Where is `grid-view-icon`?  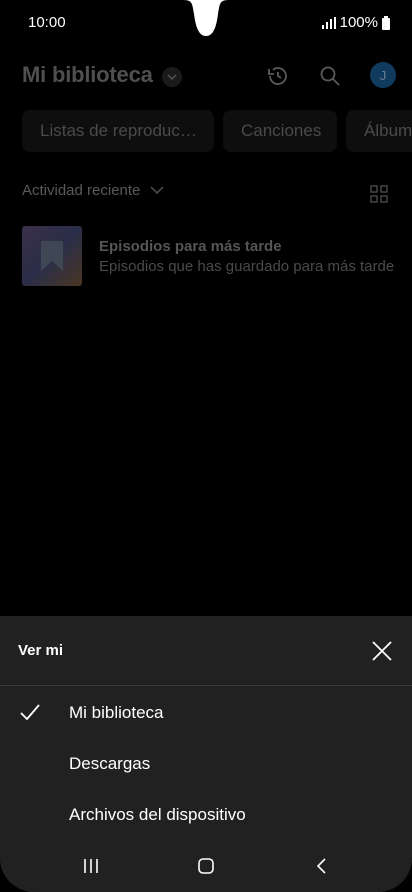
grid-view-icon is located at coordinates (379, 194).